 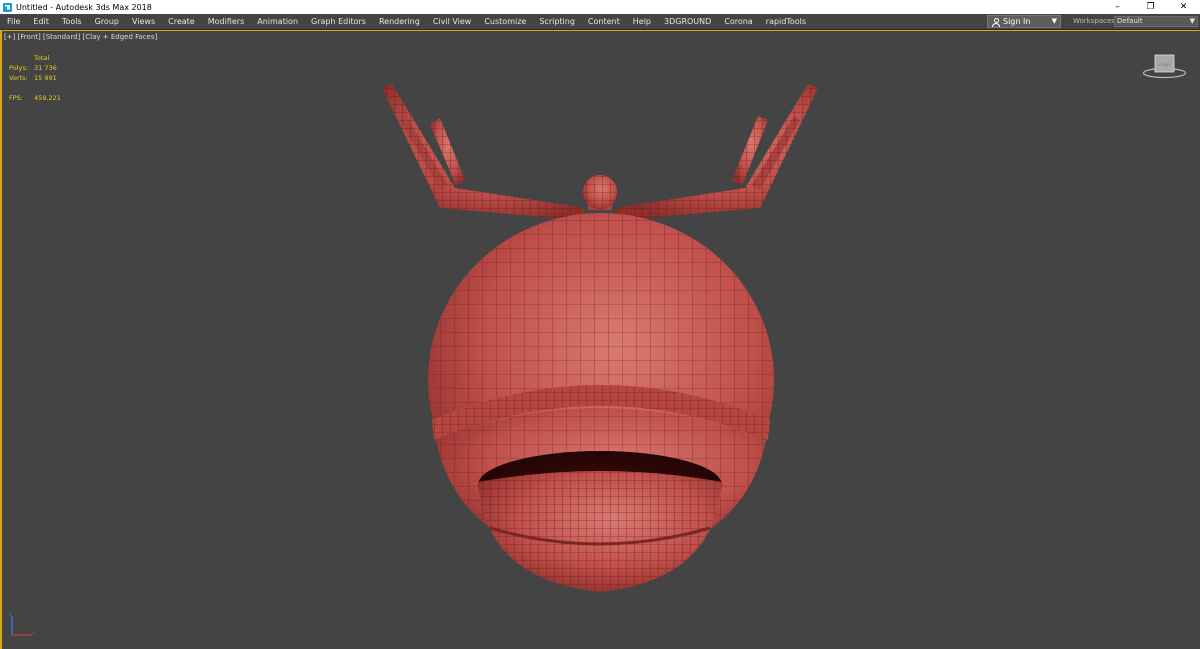 I want to click on menu-help: Help, so click(x=641, y=21).